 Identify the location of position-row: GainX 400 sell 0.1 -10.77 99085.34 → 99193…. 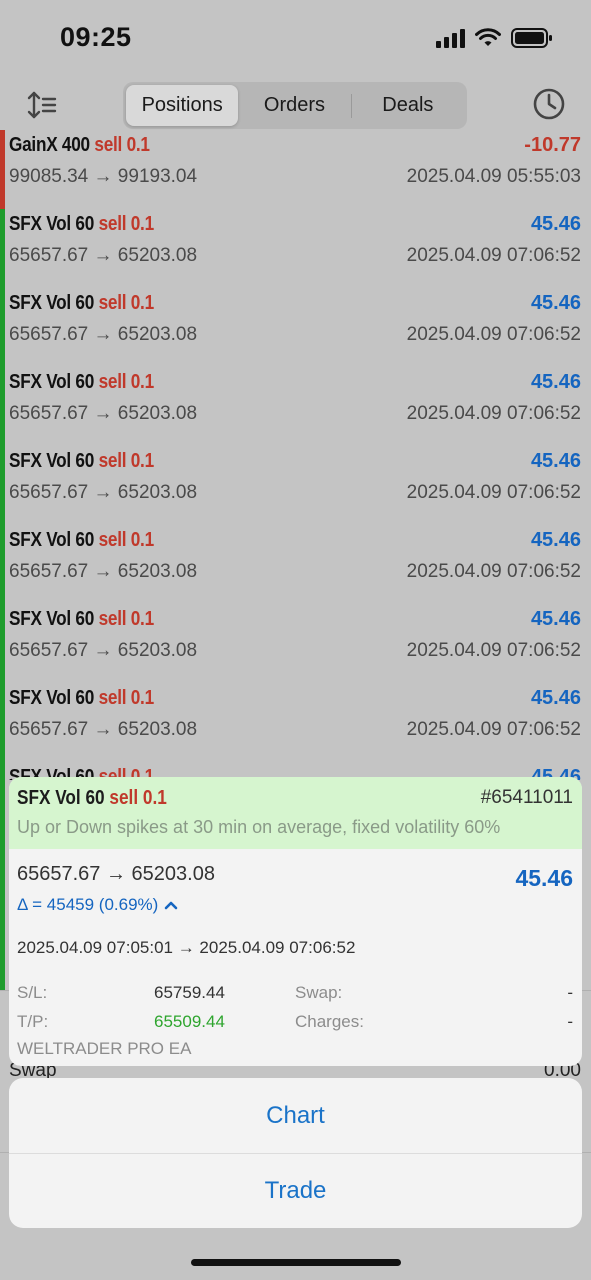
(295, 169).